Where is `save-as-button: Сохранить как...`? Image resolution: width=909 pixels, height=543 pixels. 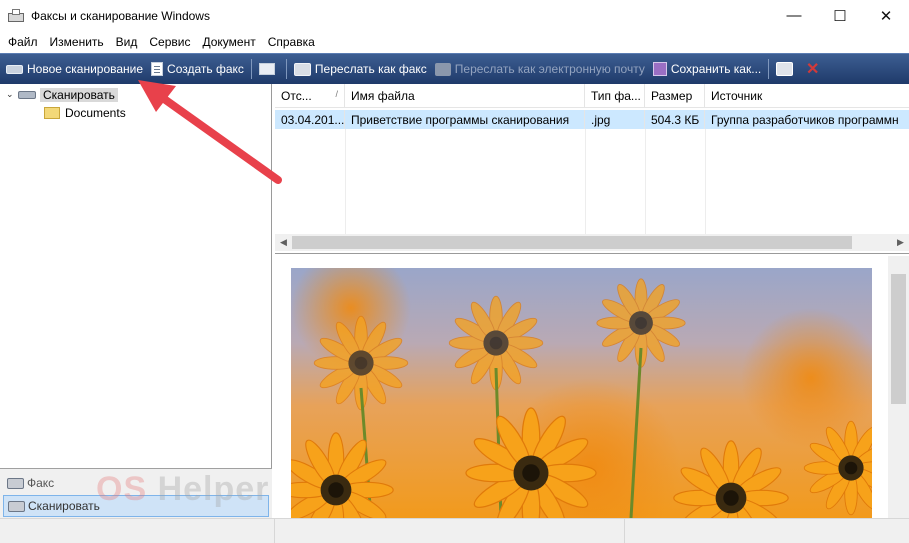
save-as-button: Сохранить как... is located at coordinates (707, 69).